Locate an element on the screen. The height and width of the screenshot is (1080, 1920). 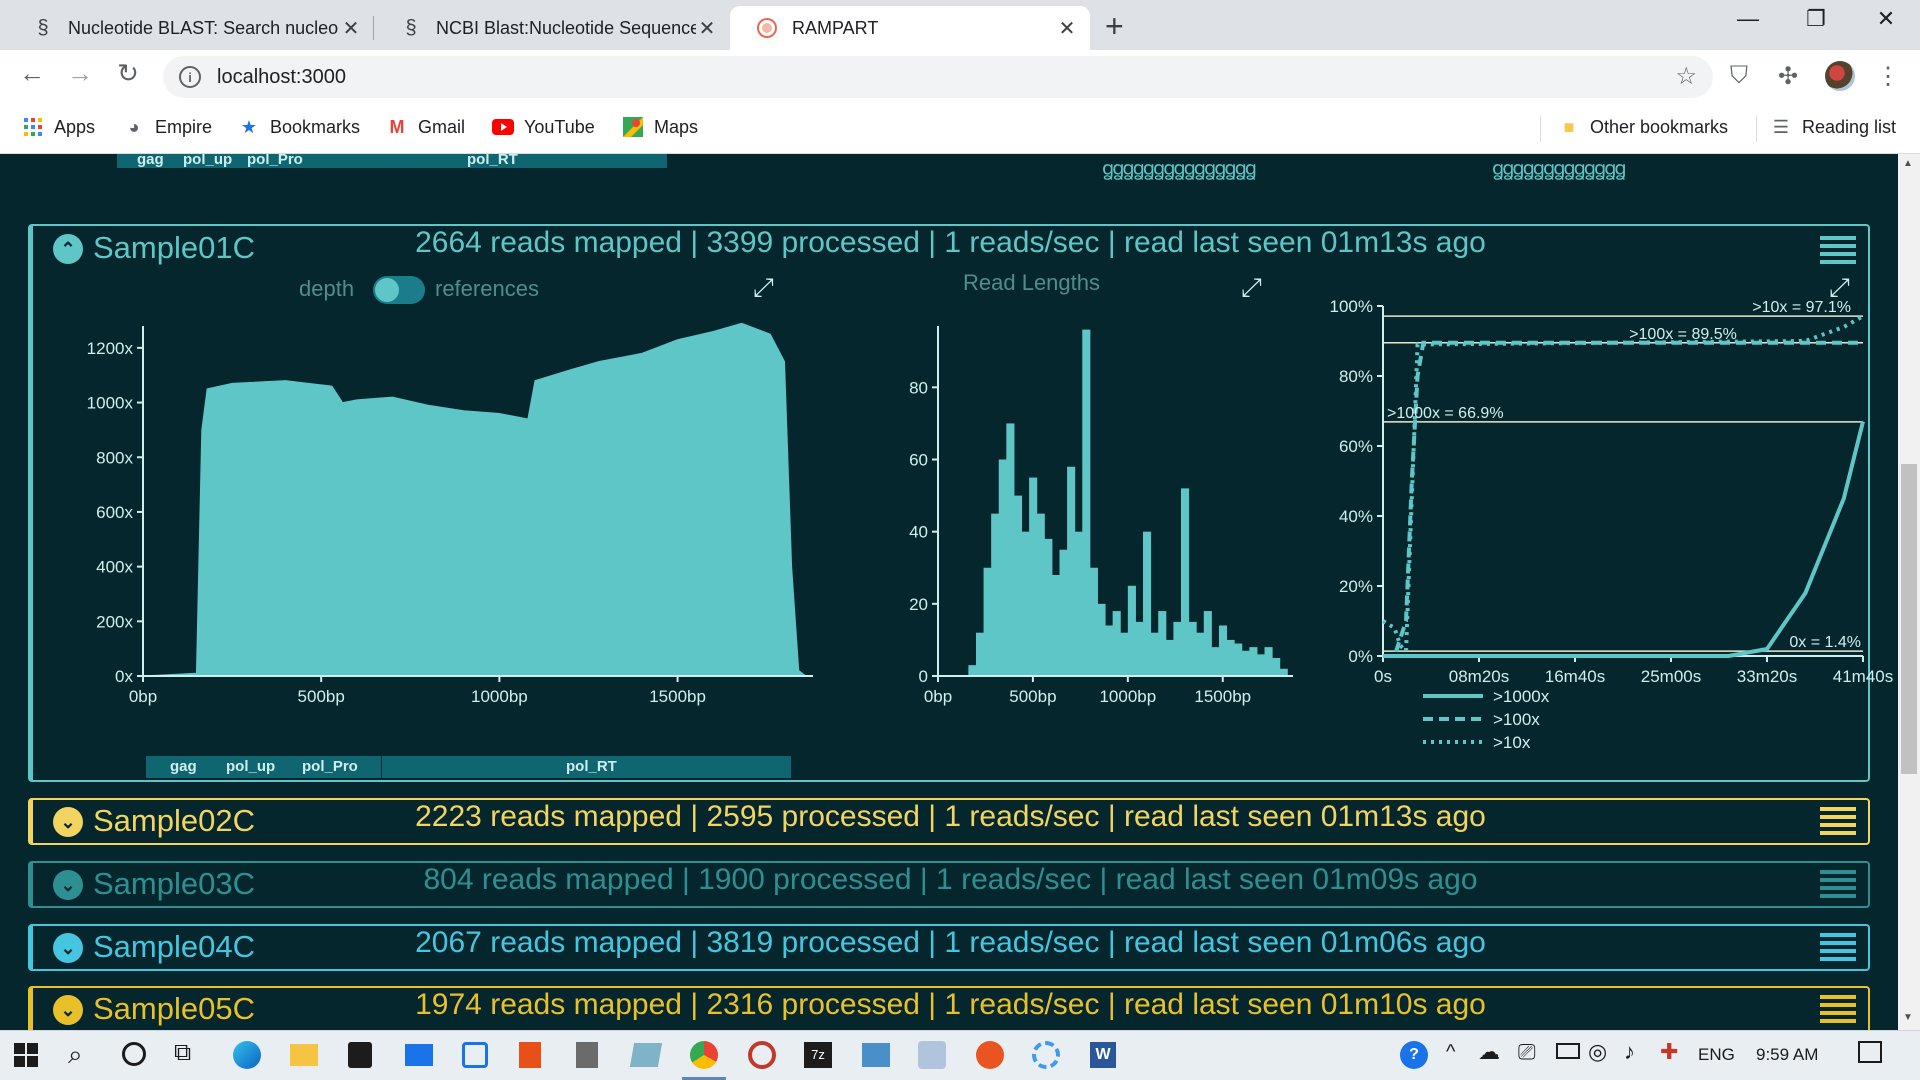
search-icon: ⌕ is located at coordinates (75, 1055).